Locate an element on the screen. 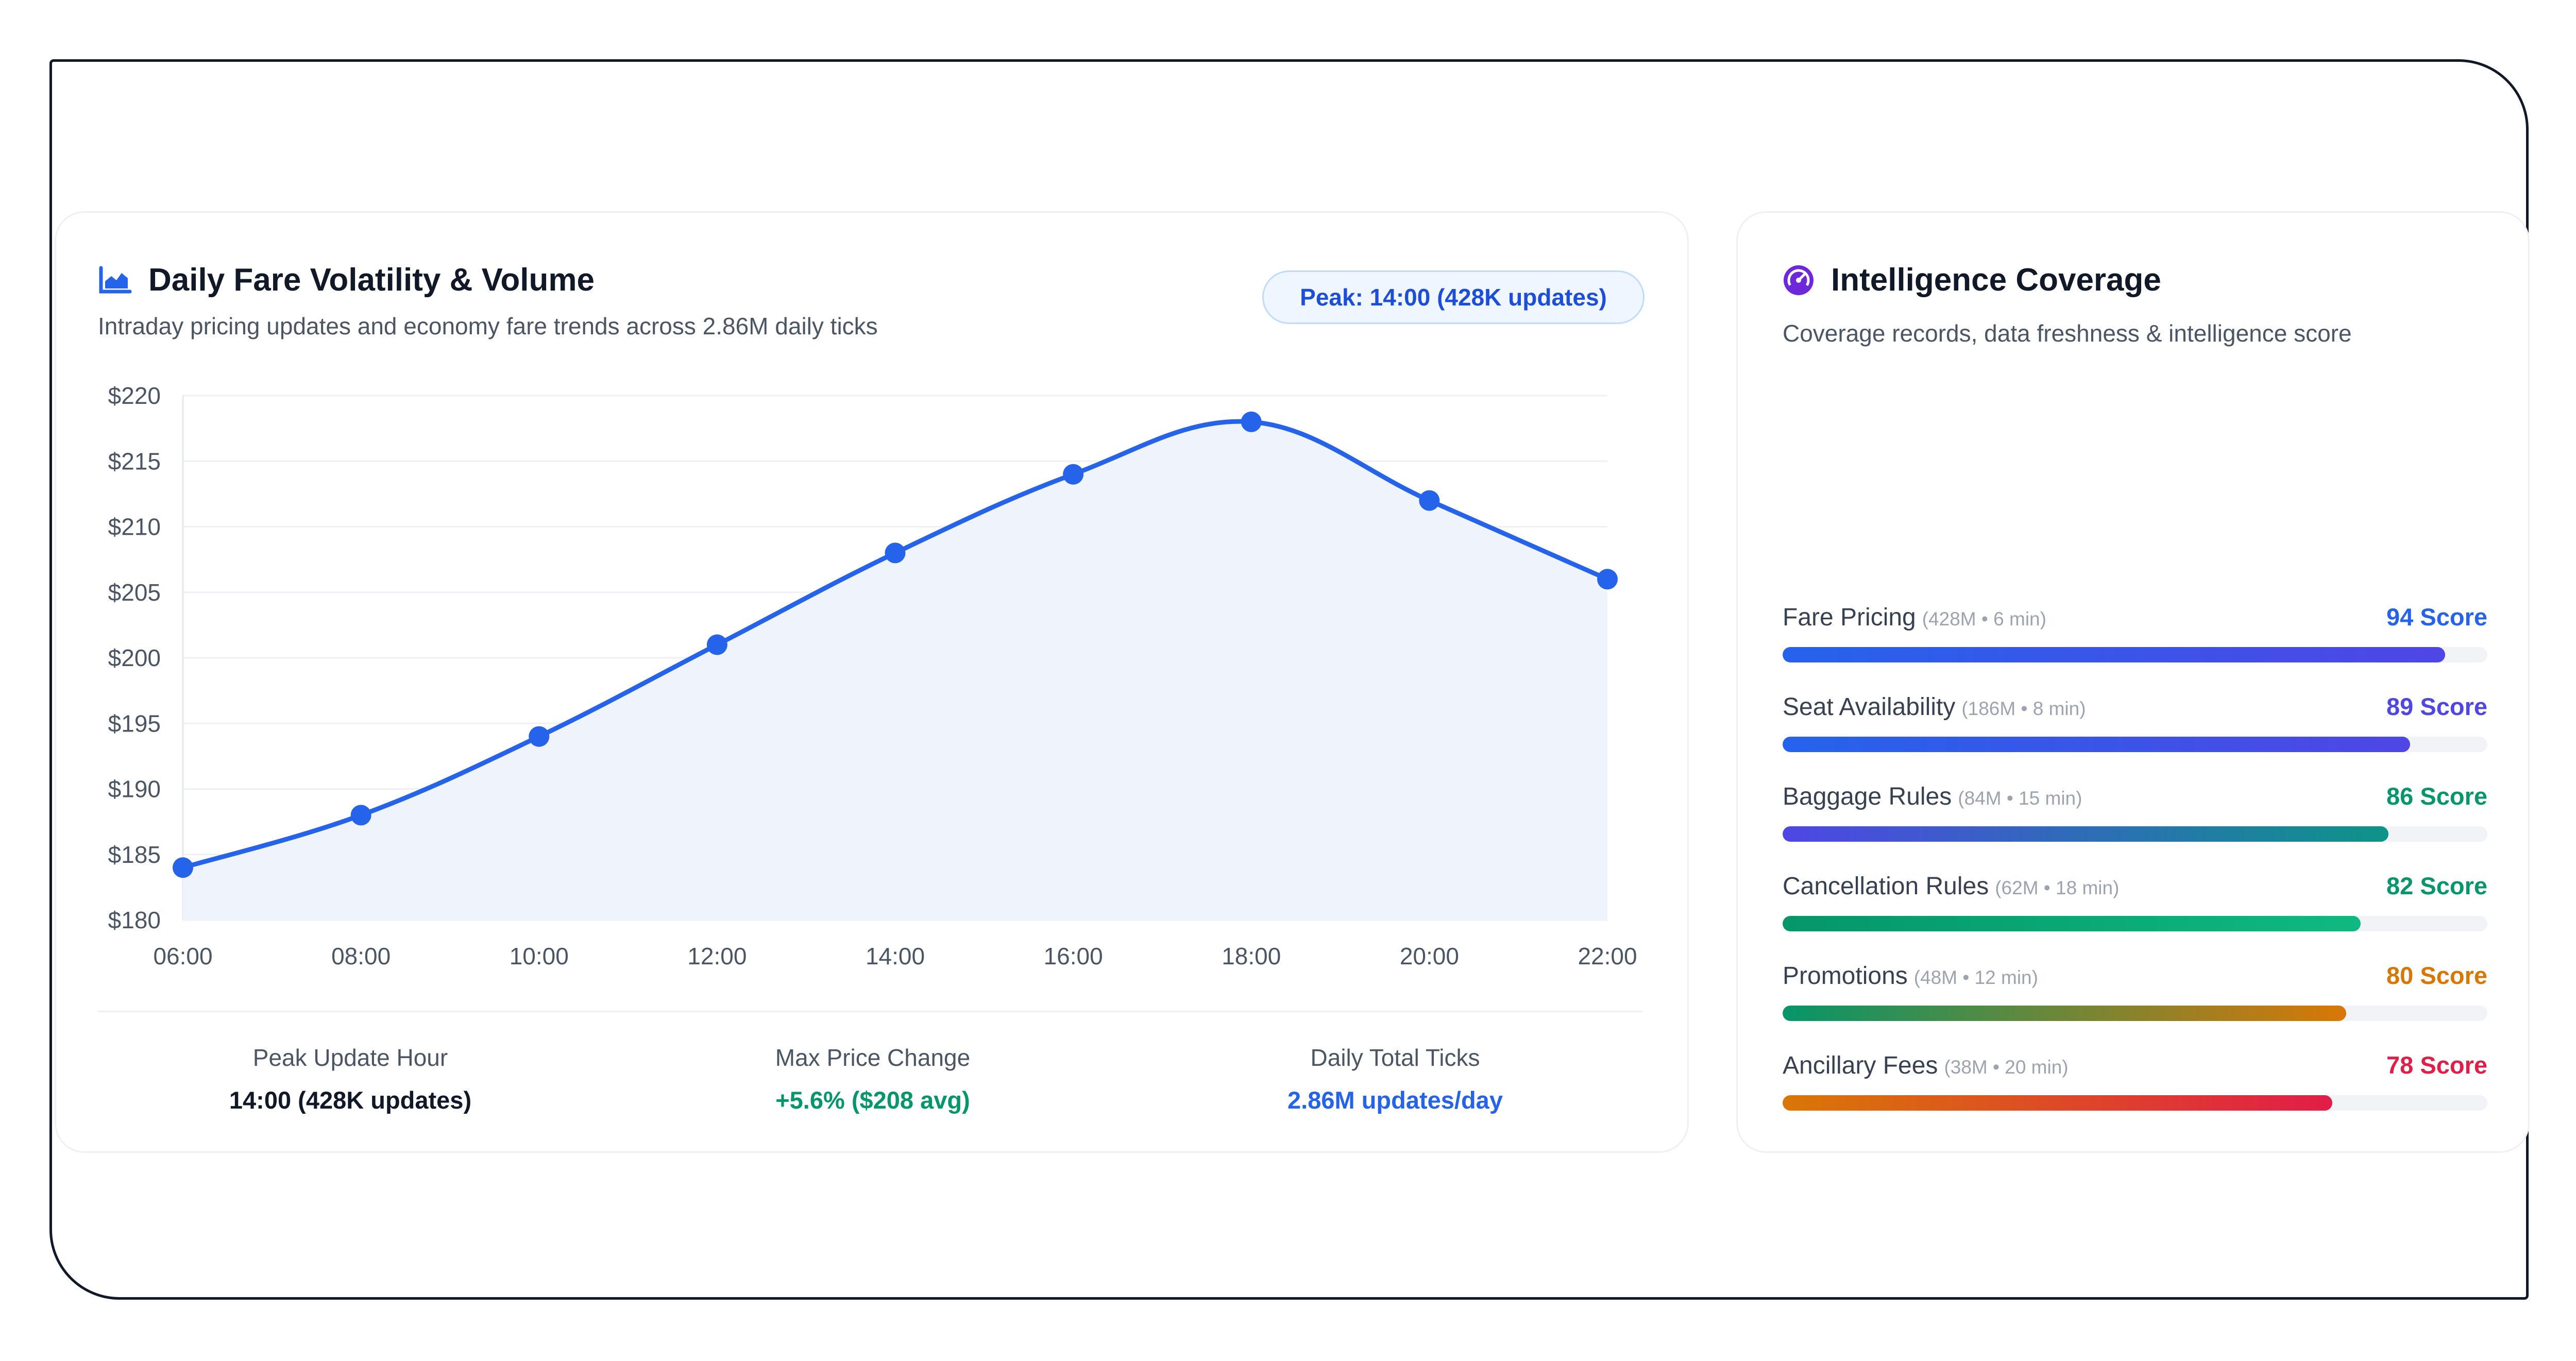  coverage-card-header: Intelligence Coverage is located at coordinates (1972, 280).